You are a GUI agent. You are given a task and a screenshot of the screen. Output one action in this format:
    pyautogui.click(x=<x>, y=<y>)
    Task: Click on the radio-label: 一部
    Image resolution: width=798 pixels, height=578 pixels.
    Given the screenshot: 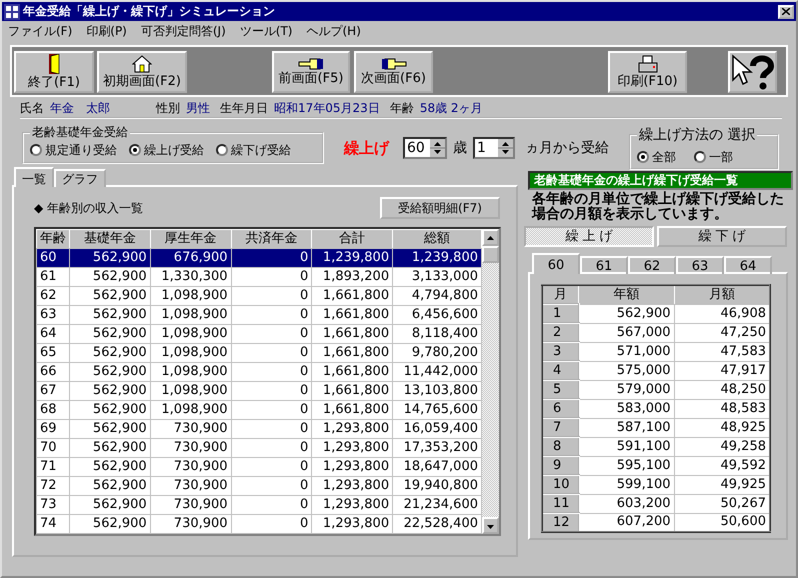 What is the action you would take?
    pyautogui.click(x=721, y=157)
    